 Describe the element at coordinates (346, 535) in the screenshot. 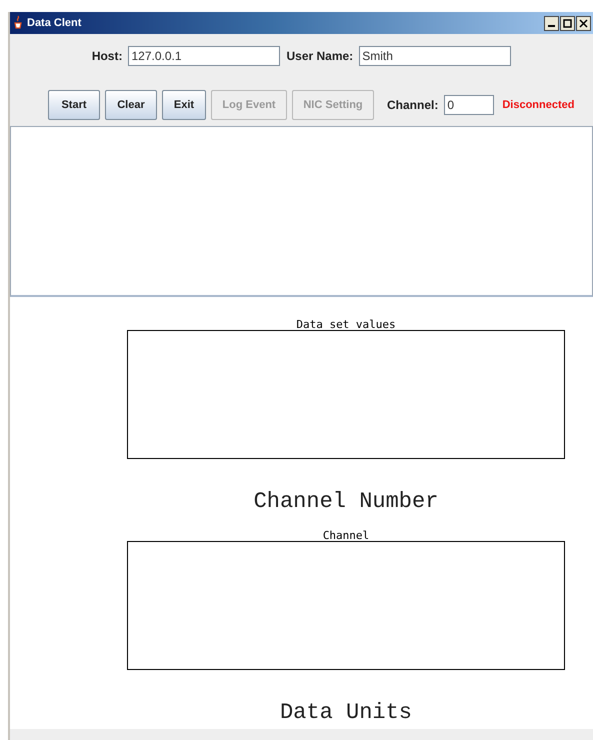

I see `plot-title: Channel` at that location.